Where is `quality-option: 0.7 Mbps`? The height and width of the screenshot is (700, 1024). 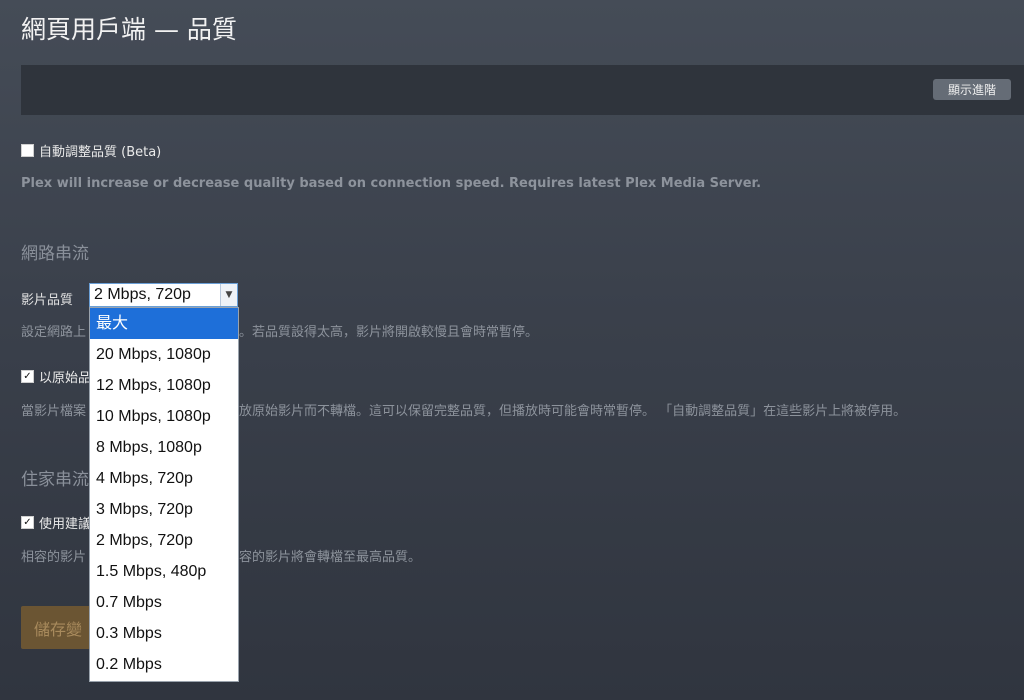
quality-option: 0.7 Mbps is located at coordinates (164, 602).